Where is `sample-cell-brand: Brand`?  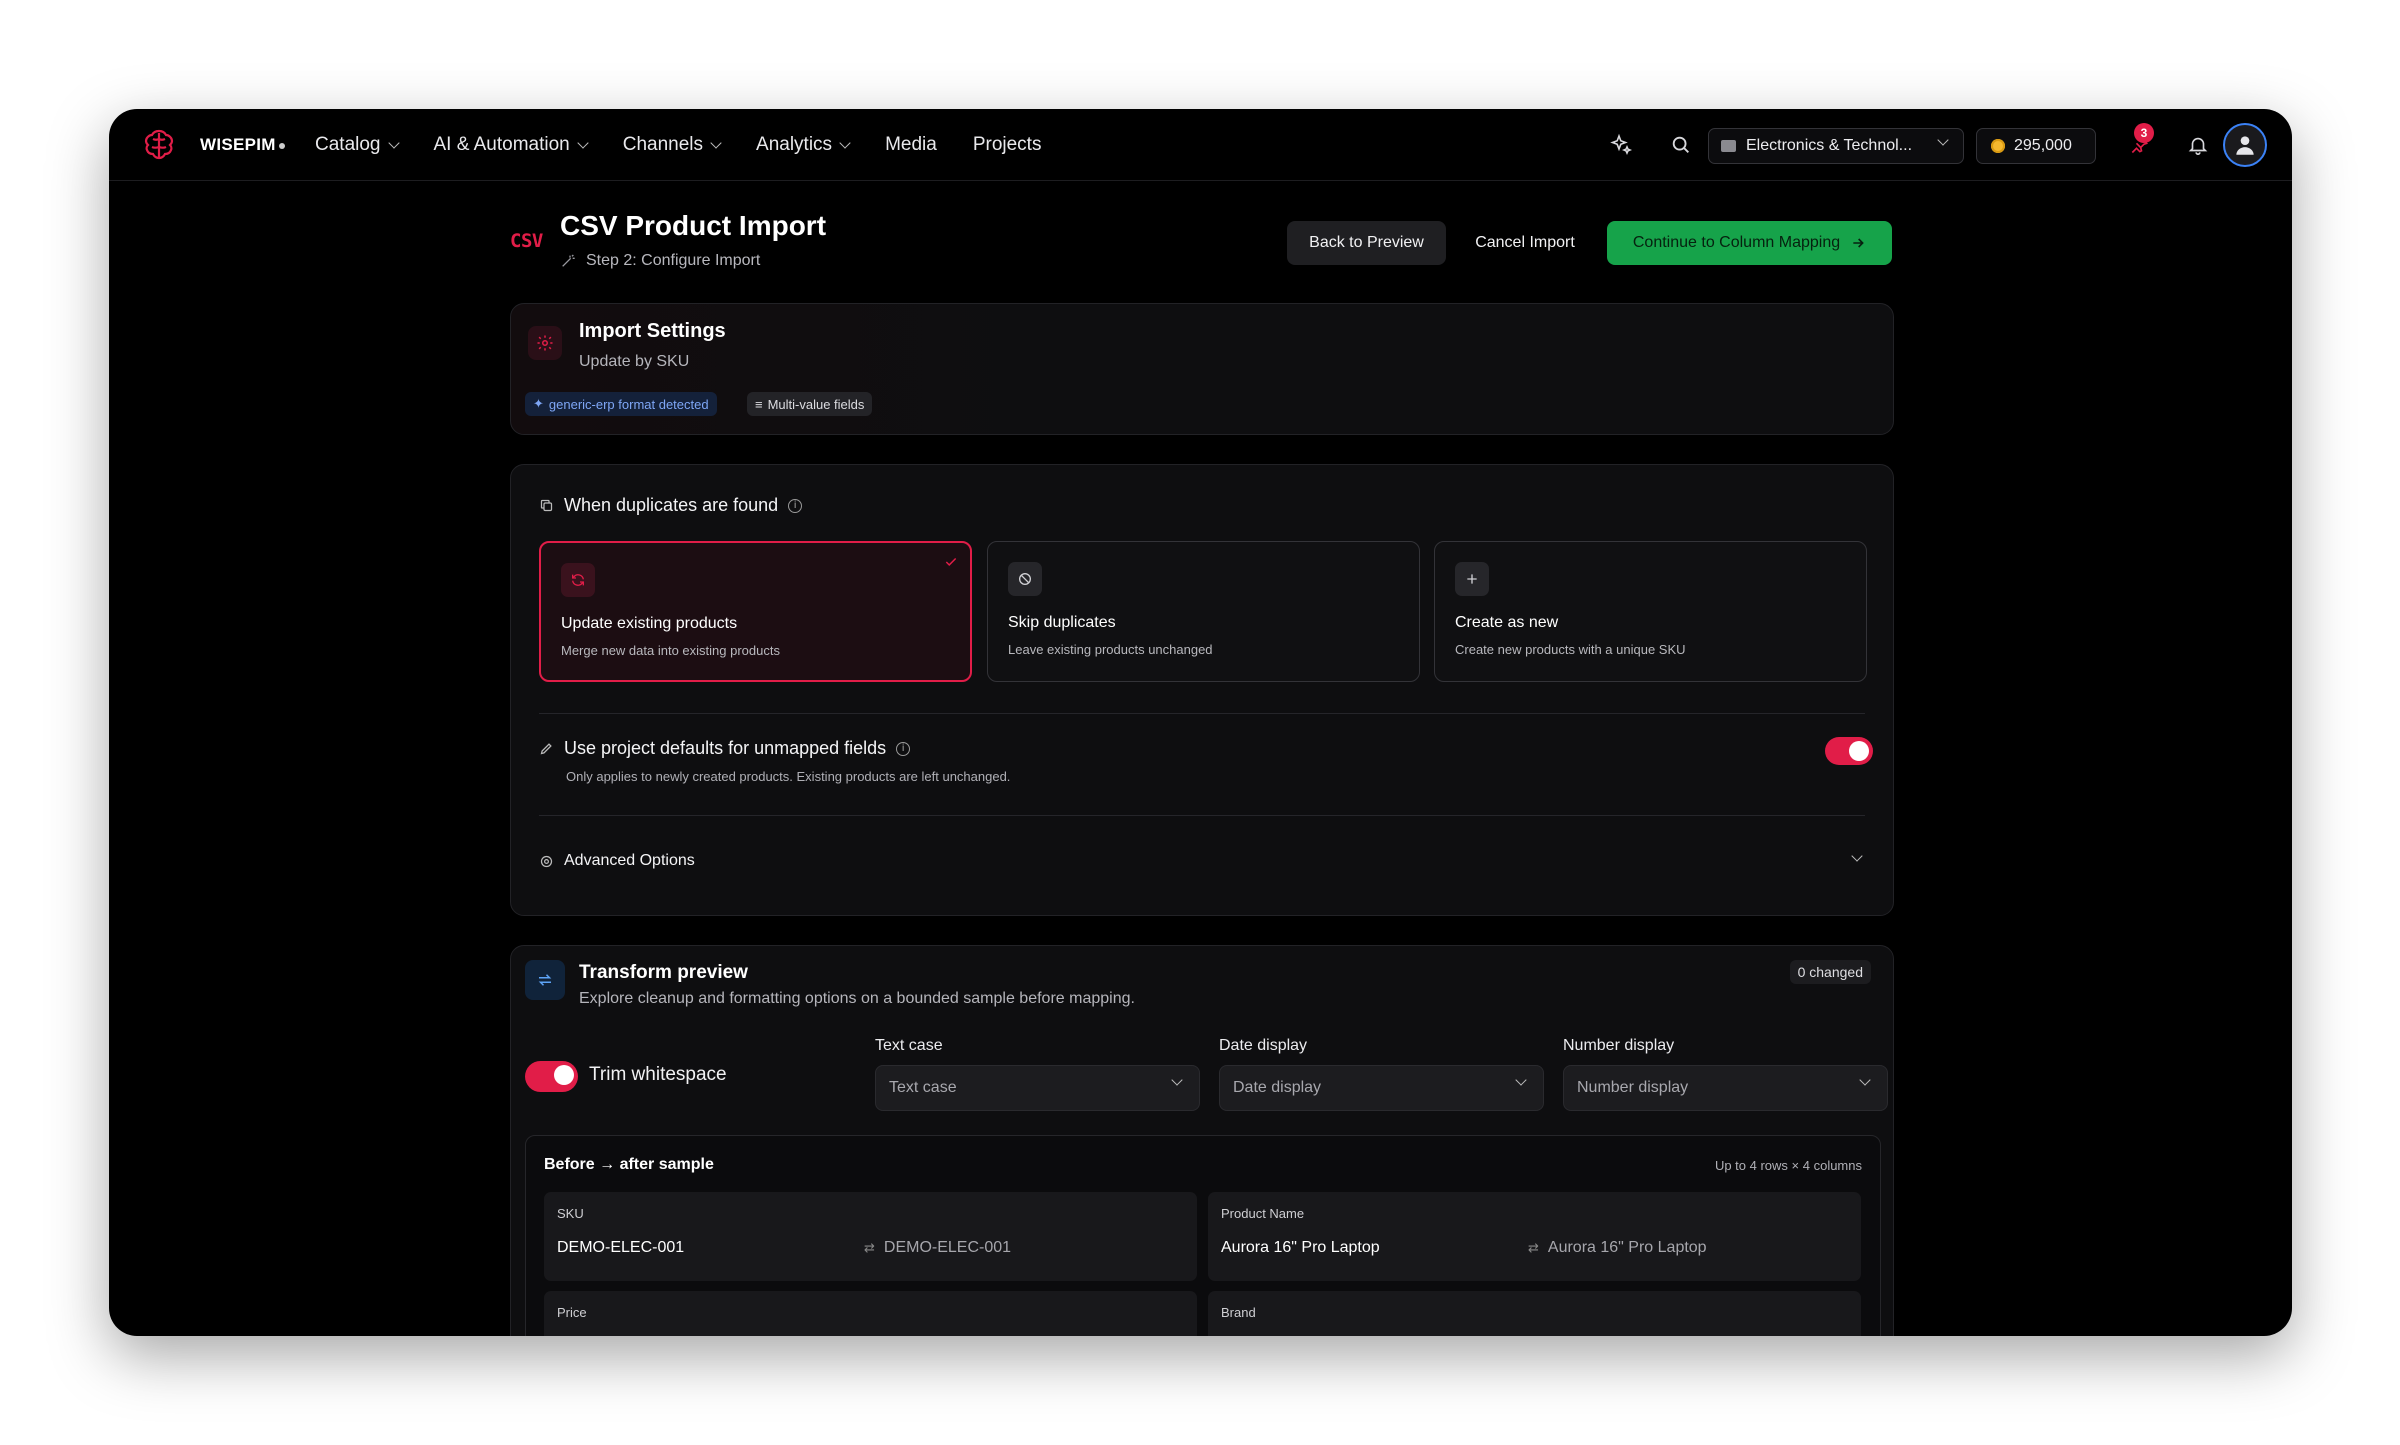 sample-cell-brand: Brand is located at coordinates (1534, 1313).